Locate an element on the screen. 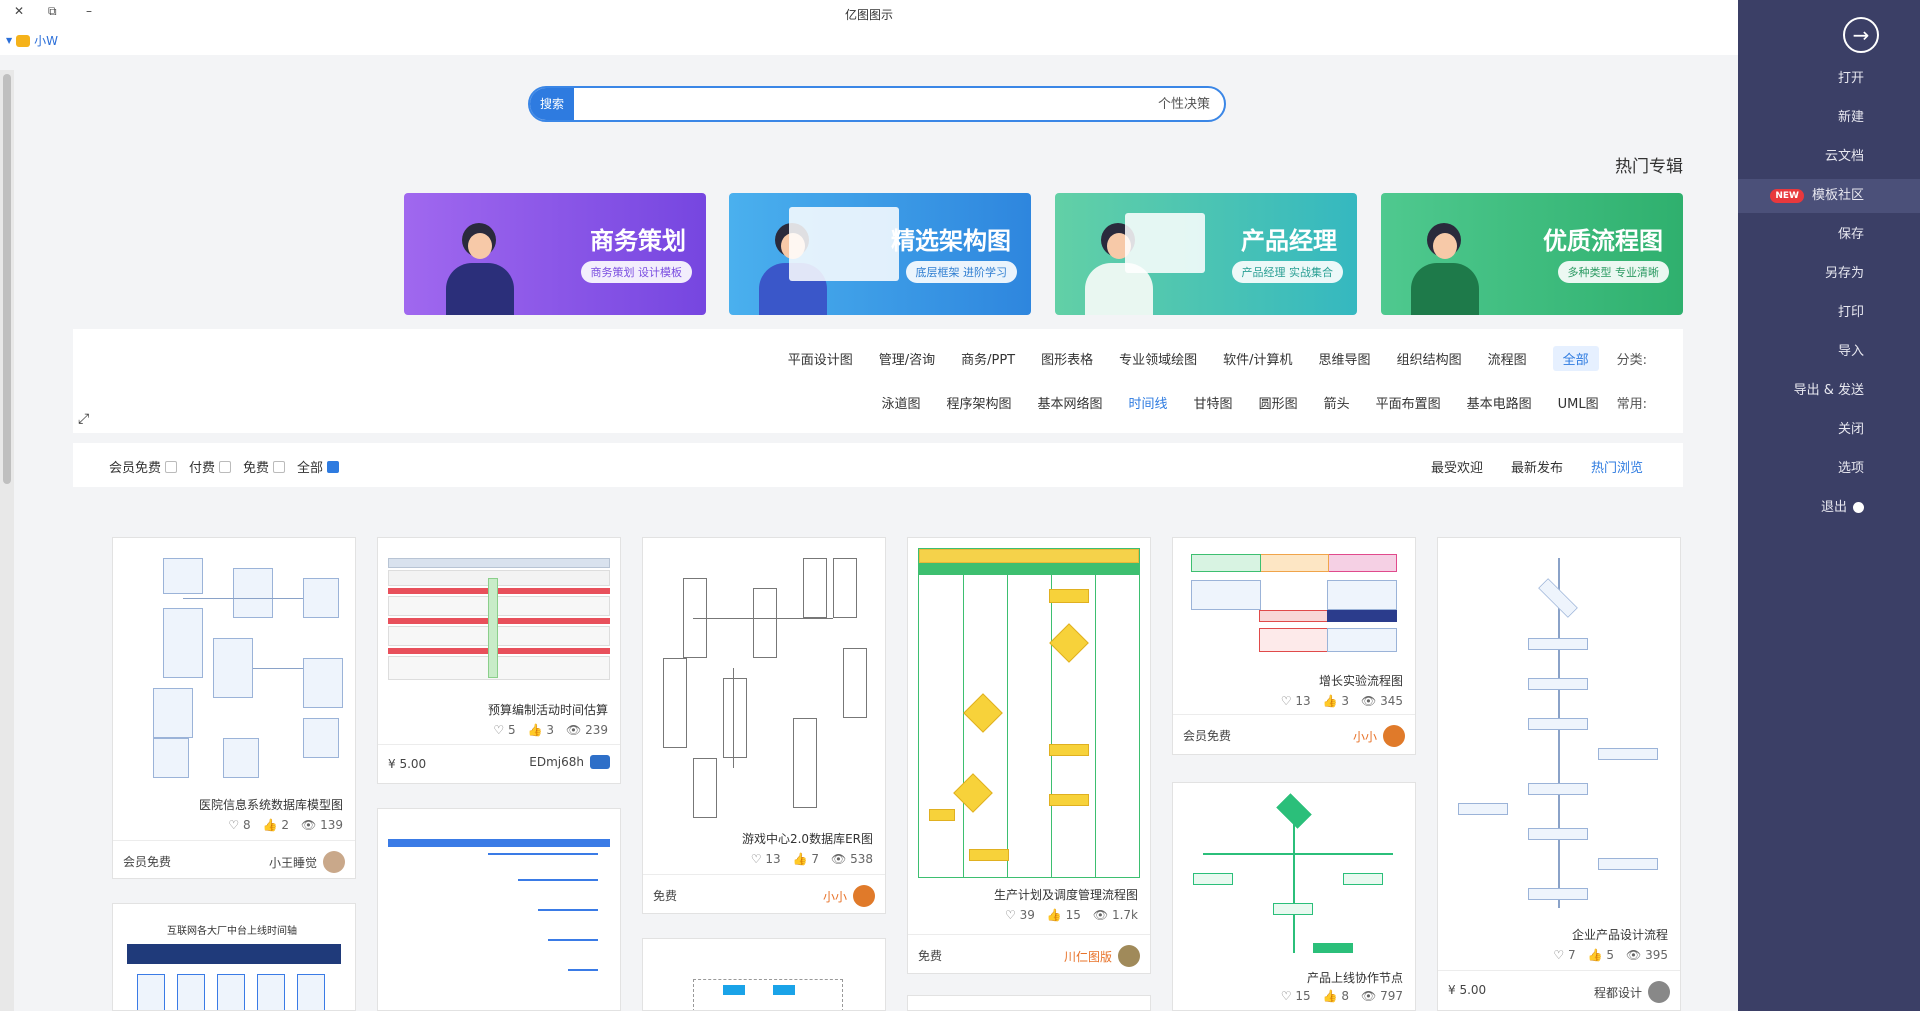 The width and height of the screenshot is (1920, 1011). template-card: 游戏中心2.0数据库ER图 👁 538 👍 7 ♡ 13 小小 免费 is located at coordinates (764, 725).